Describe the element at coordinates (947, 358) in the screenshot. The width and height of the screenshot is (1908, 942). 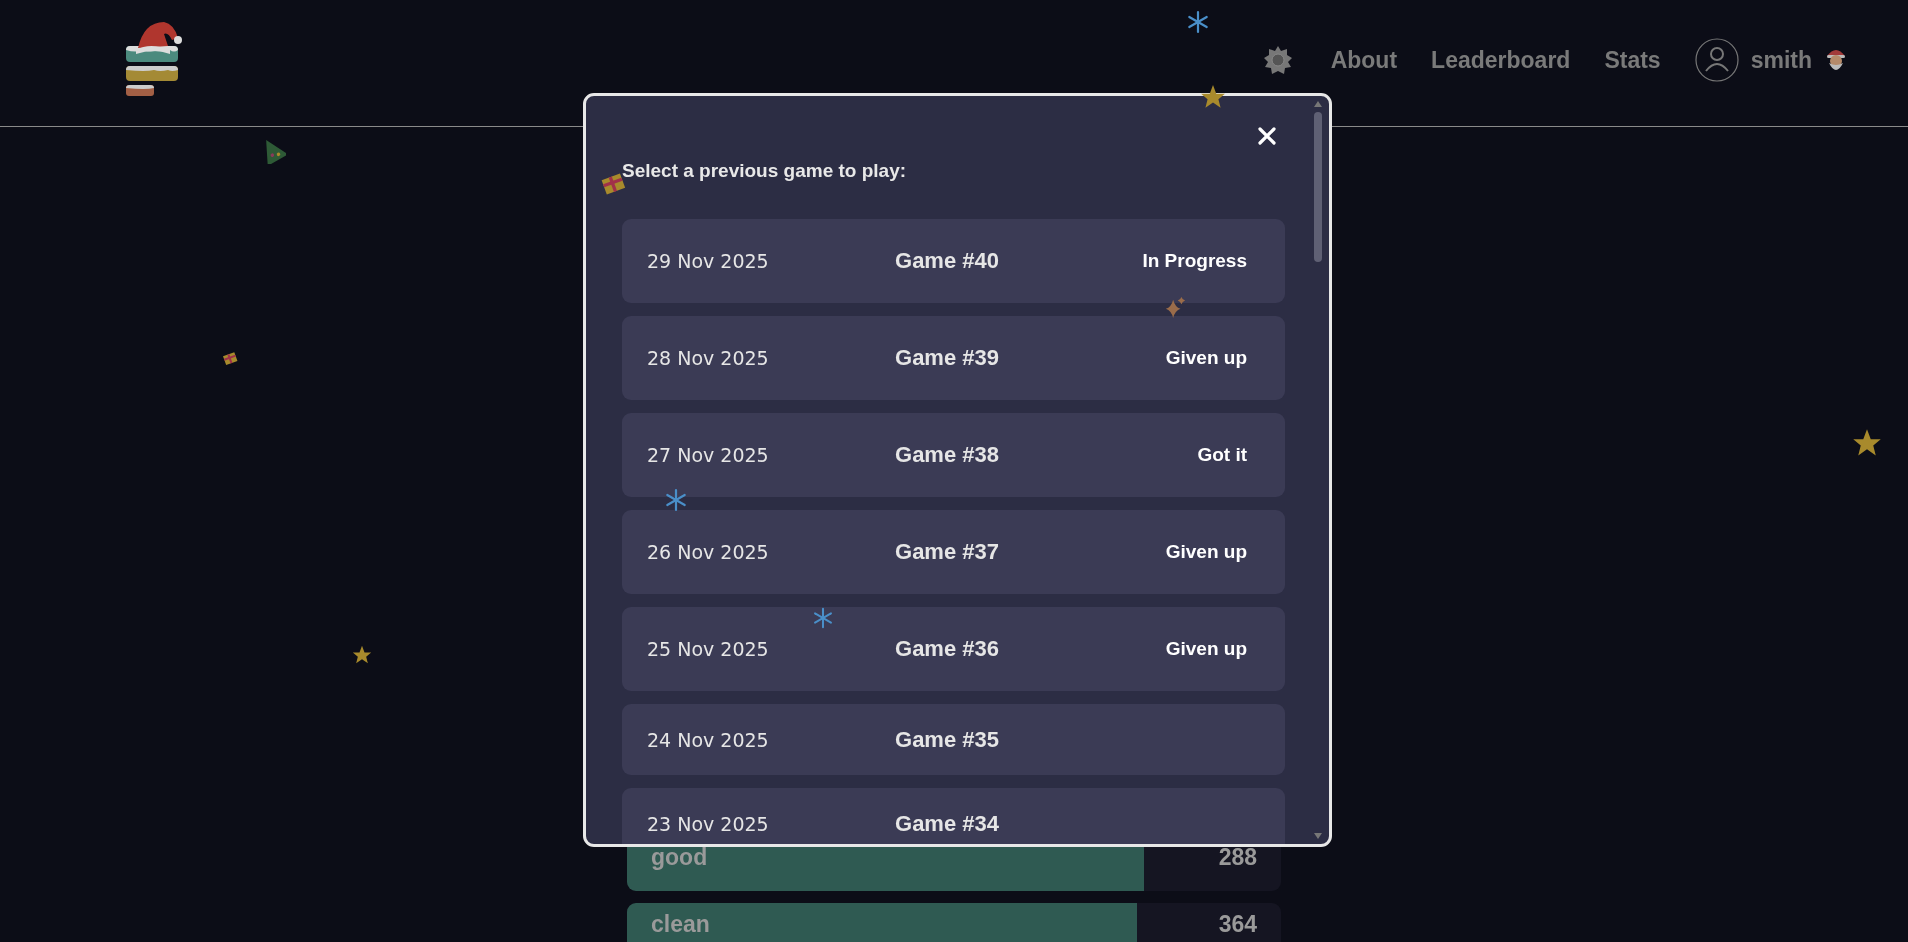
I see `game-title: Game #39` at that location.